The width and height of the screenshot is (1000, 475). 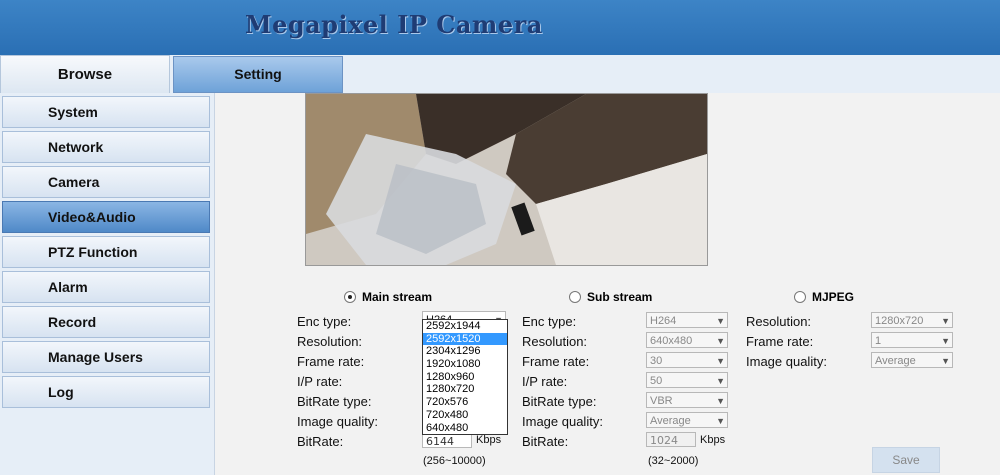 I want to click on main-enc-type-label: Enc type:, so click(x=324, y=321).